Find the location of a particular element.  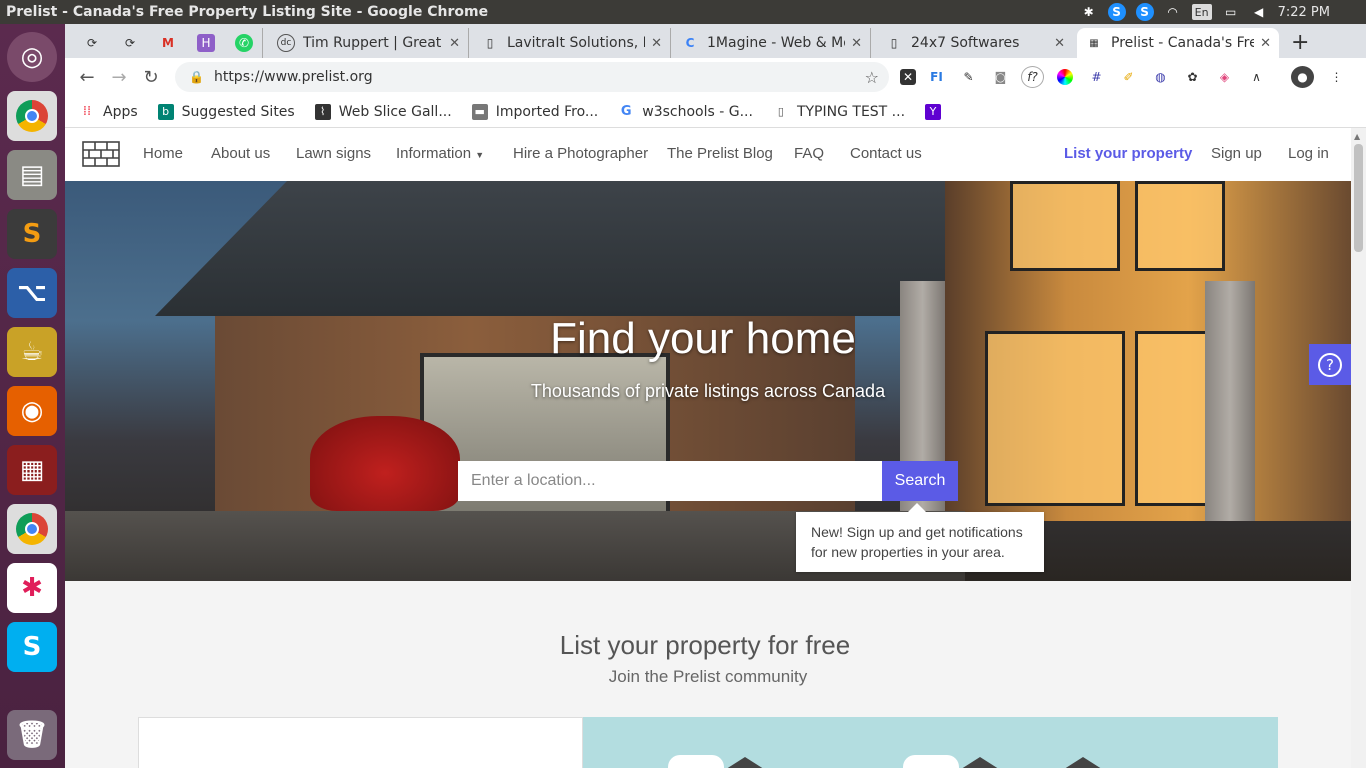

tab-8: C 1Magine - Web & Mo ✕ is located at coordinates (772, 43).